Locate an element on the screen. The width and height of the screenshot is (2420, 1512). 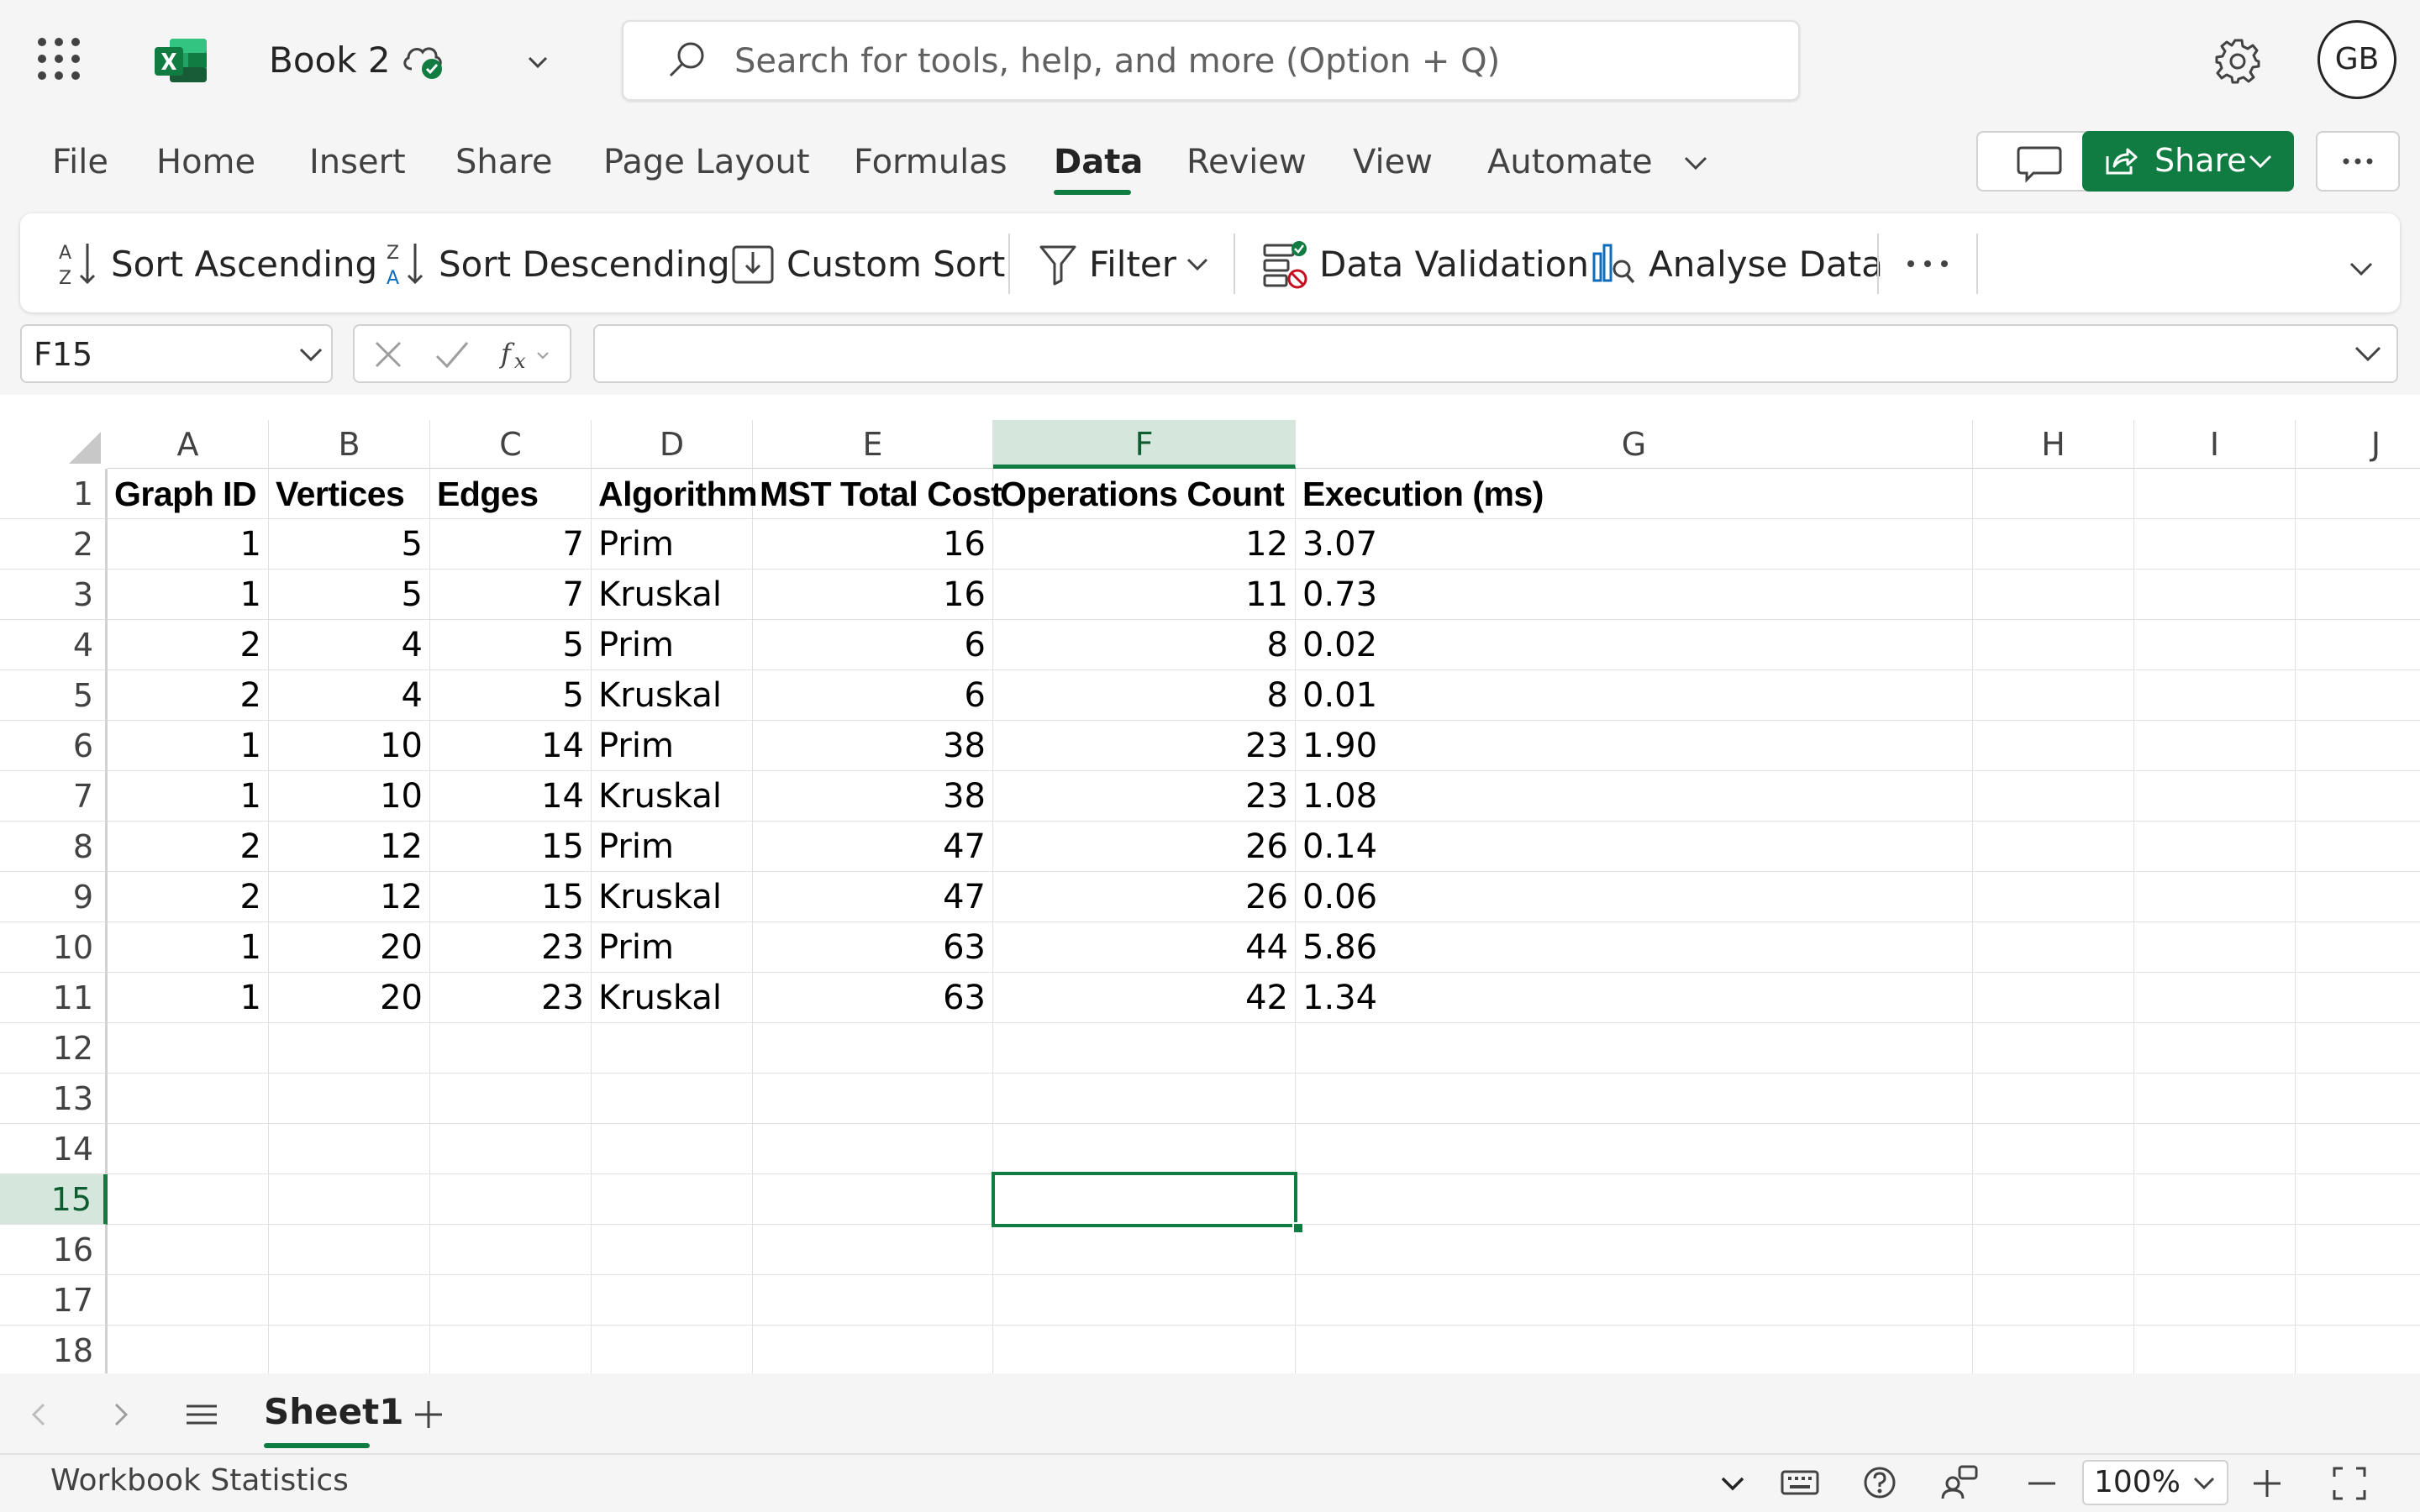
help-icon is located at coordinates (1879, 1482).